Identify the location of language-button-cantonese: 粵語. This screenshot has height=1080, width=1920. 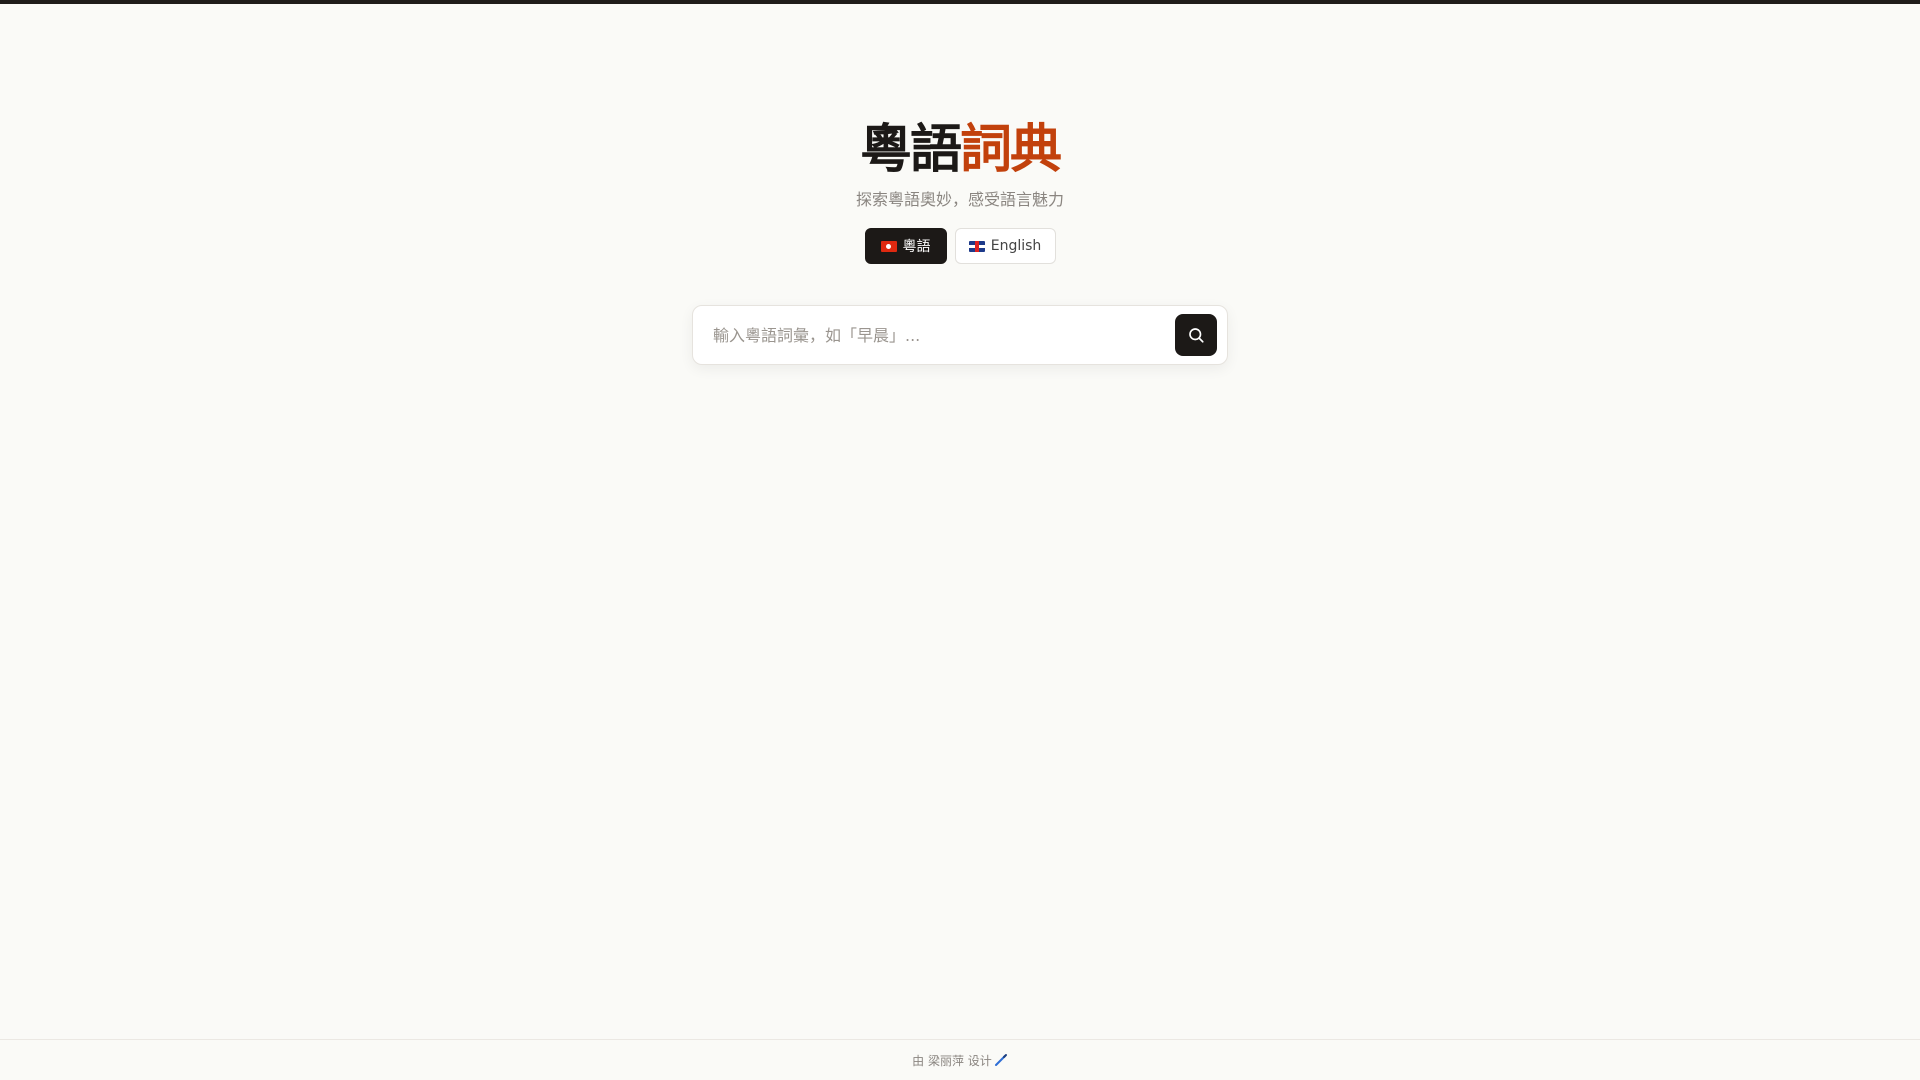
(905, 246).